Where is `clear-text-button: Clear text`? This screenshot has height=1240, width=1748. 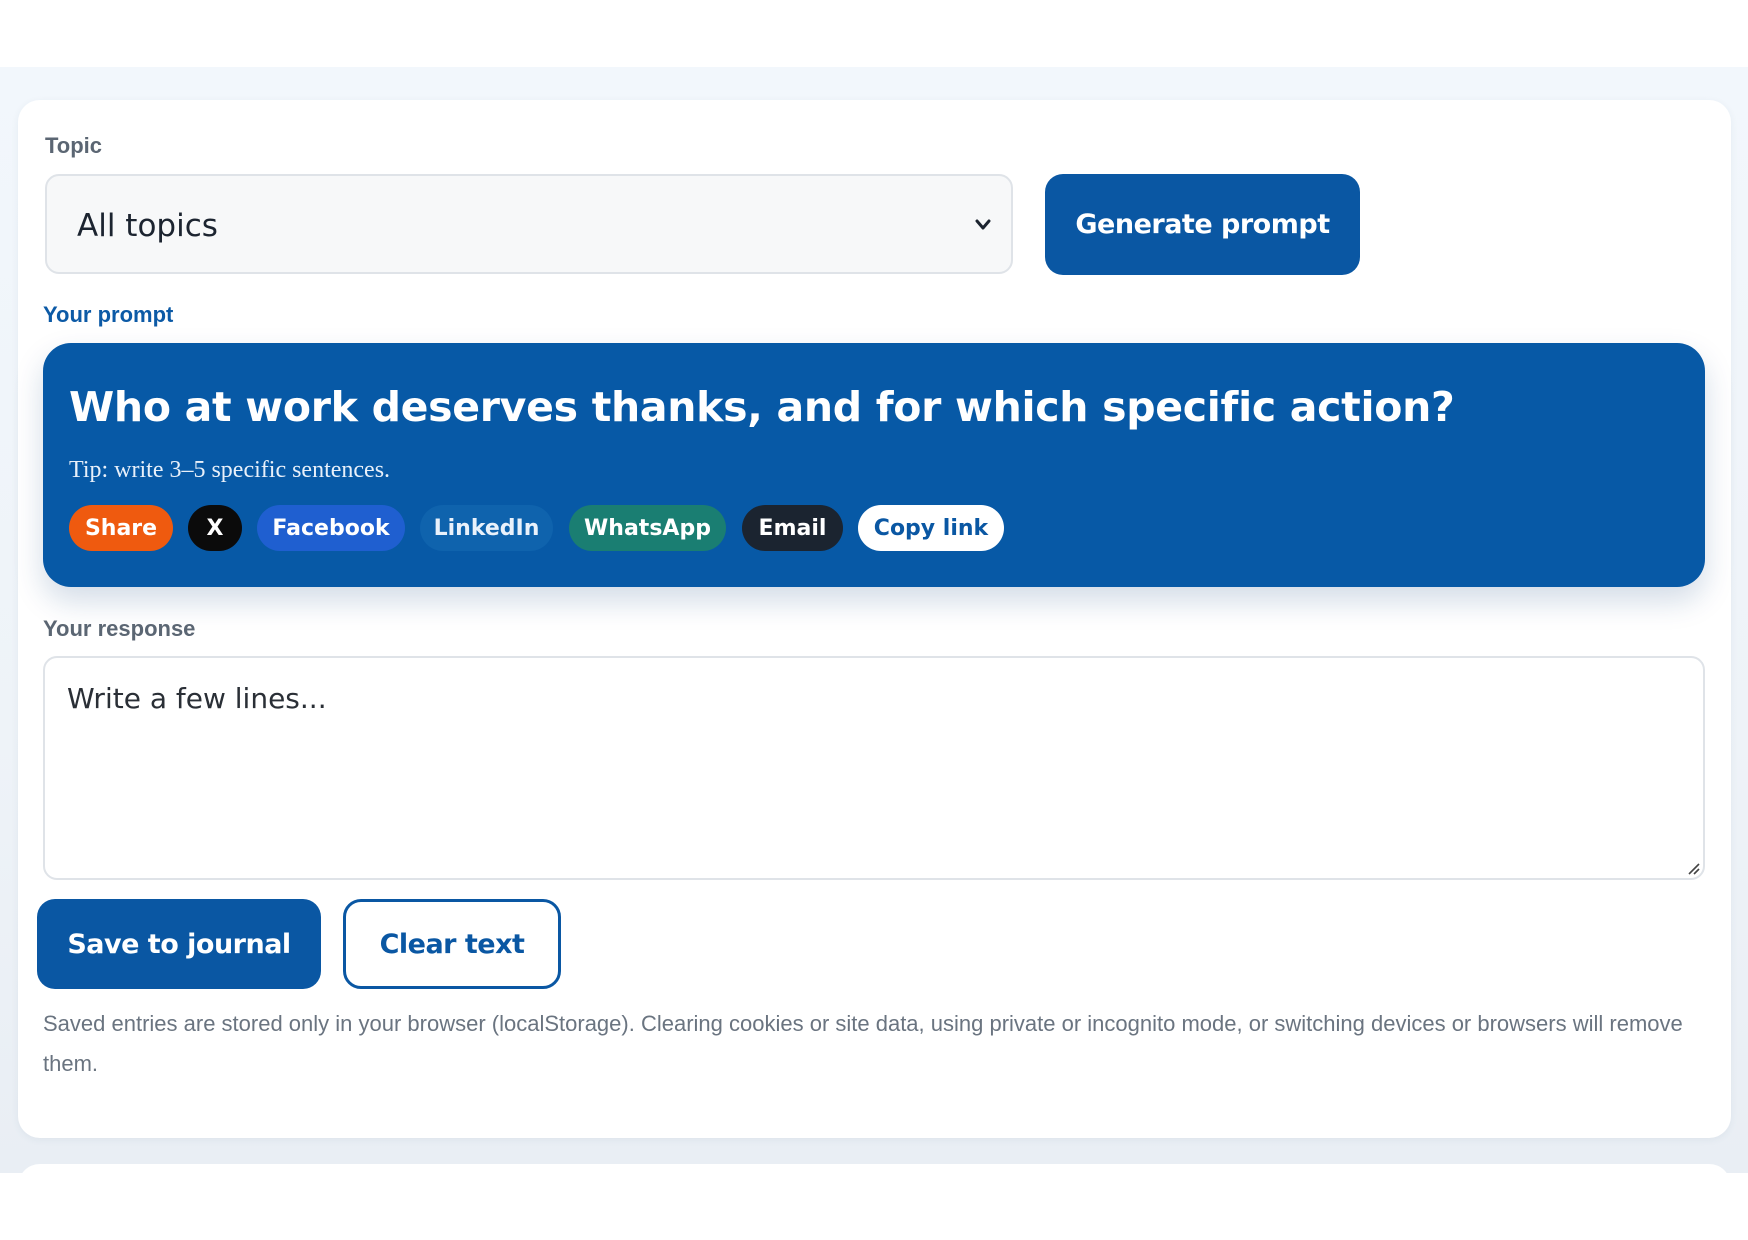 clear-text-button: Clear text is located at coordinates (452, 944).